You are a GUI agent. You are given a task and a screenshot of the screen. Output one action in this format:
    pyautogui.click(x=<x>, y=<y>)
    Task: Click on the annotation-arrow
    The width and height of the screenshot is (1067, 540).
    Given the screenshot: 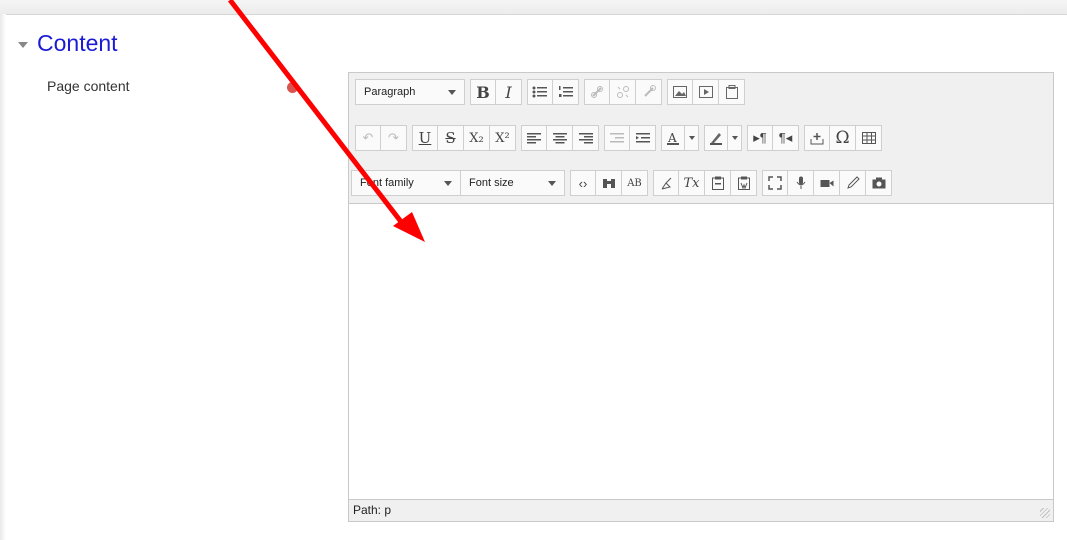 What is the action you would take?
    pyautogui.click(x=326, y=121)
    